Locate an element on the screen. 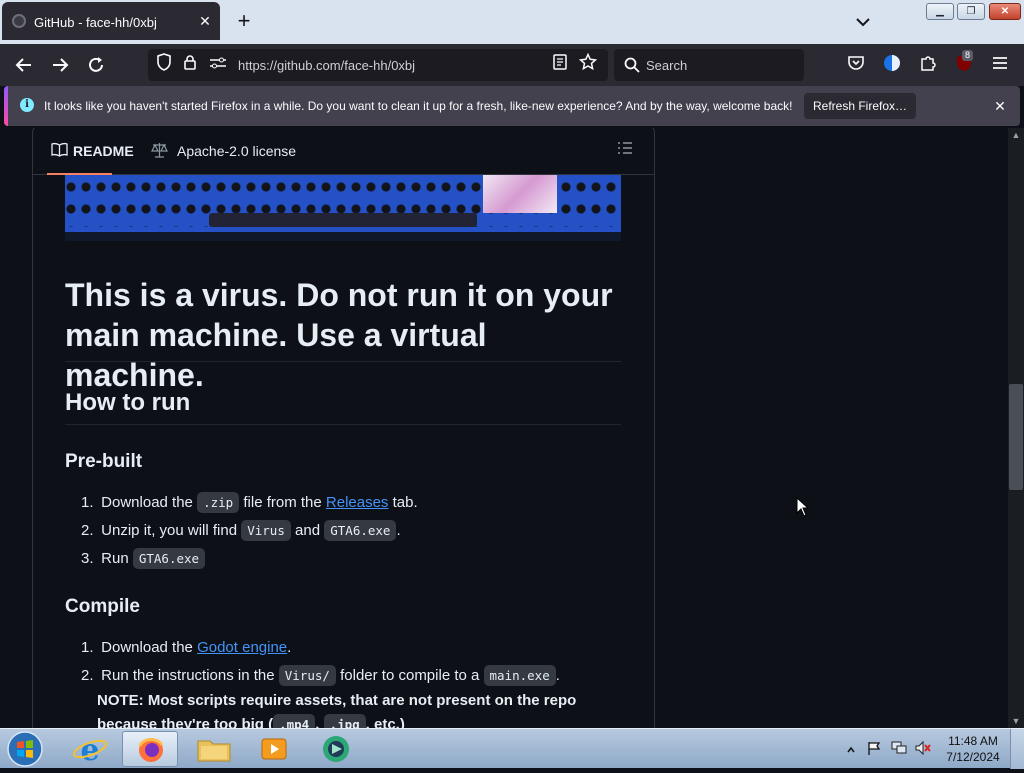  navigation-toolbar: https://github.com/face-hh/0xbj Search 8 is located at coordinates (512, 65).